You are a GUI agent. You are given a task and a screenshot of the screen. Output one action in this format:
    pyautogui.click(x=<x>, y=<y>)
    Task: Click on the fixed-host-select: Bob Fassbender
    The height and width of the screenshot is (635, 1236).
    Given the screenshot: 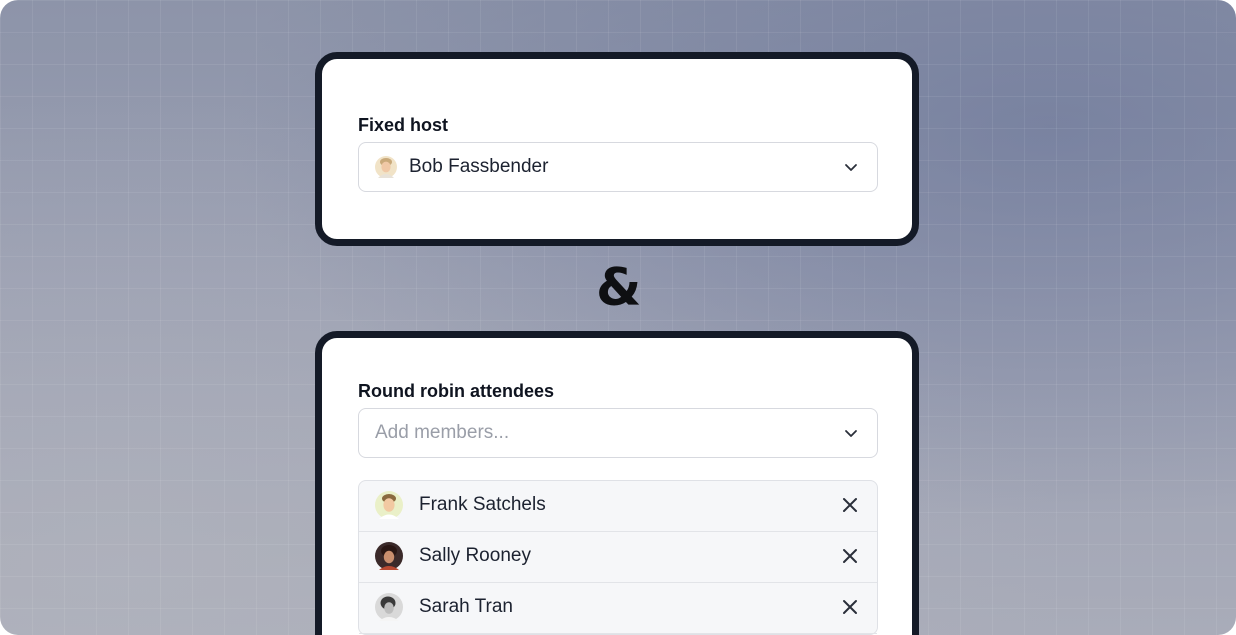 What is the action you would take?
    pyautogui.click(x=618, y=167)
    